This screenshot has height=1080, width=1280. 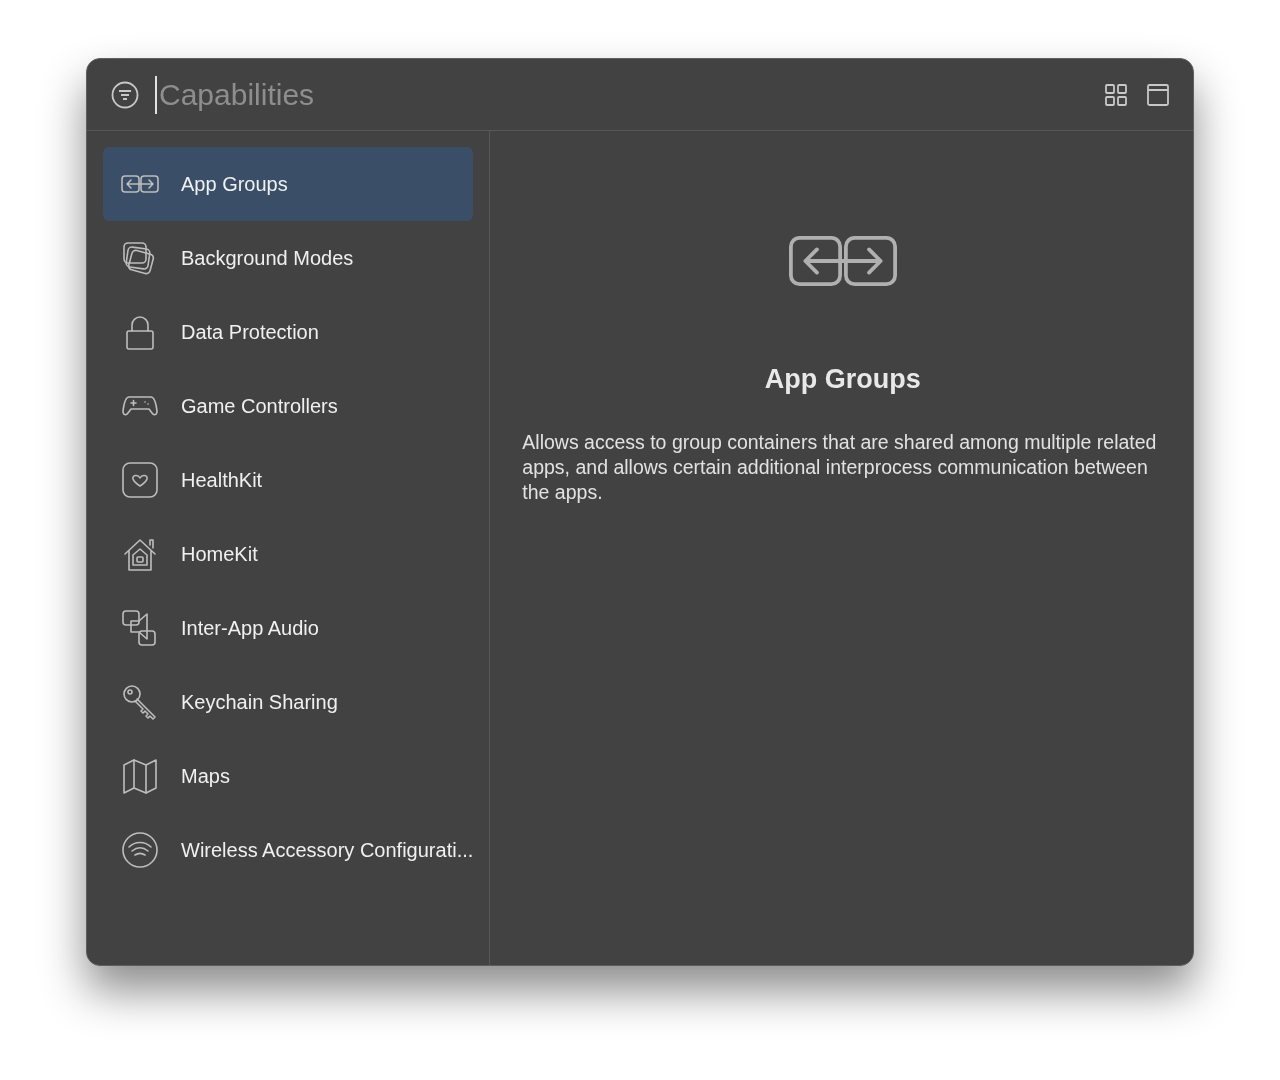 What do you see at coordinates (125, 94) in the screenshot?
I see `filter-icon` at bounding box center [125, 94].